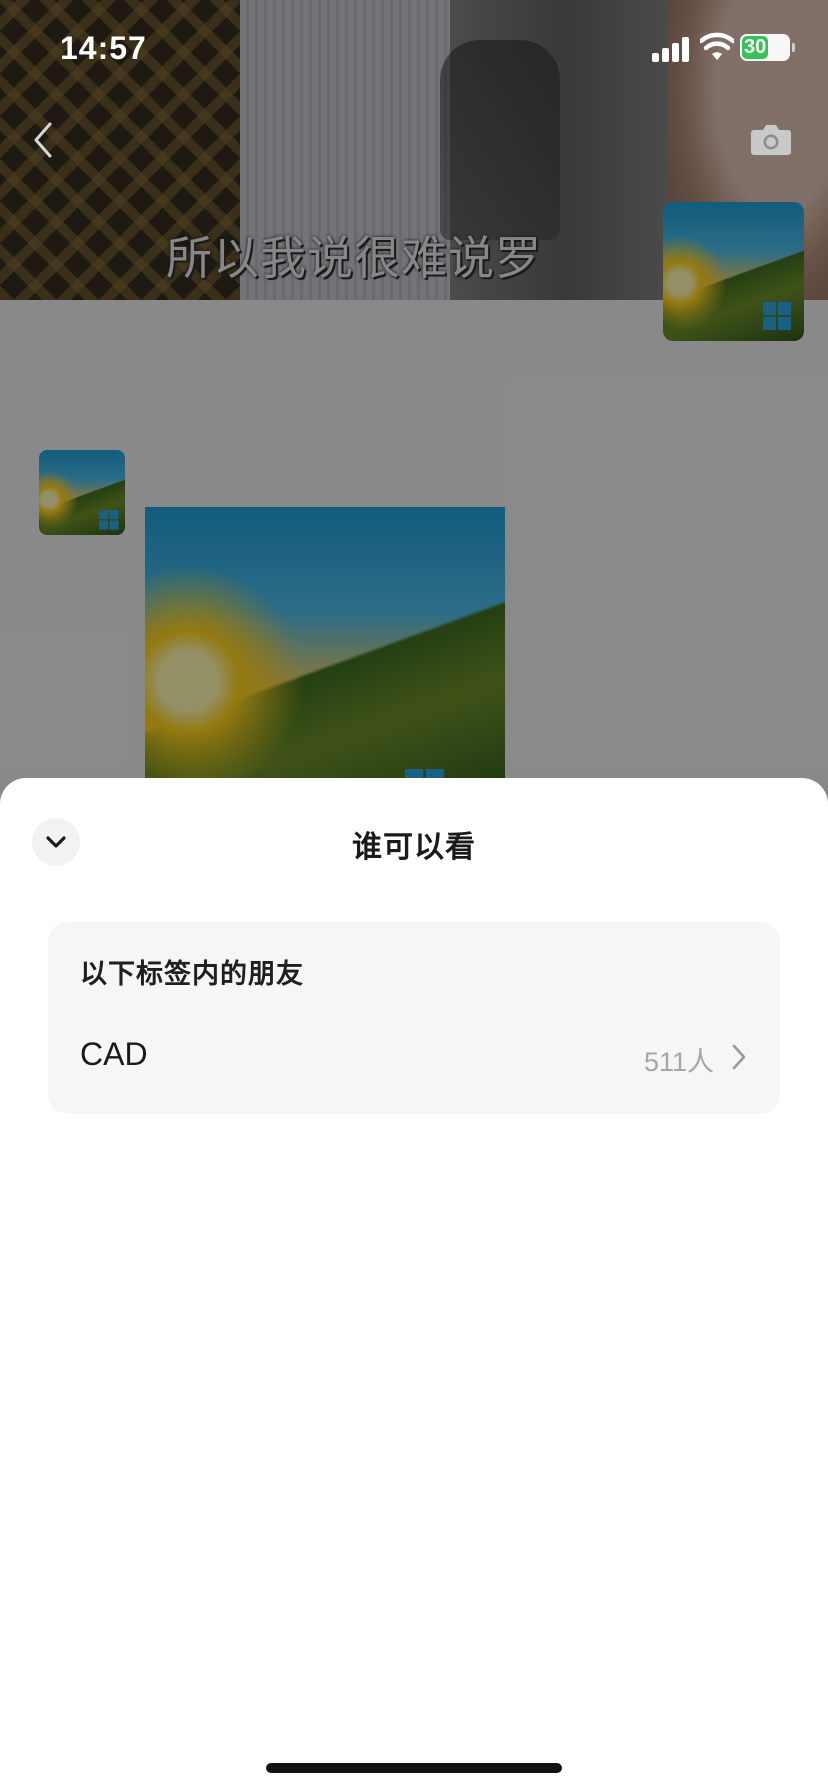  What do you see at coordinates (678, 1062) in the screenshot?
I see `tag-member-count: 511人` at bounding box center [678, 1062].